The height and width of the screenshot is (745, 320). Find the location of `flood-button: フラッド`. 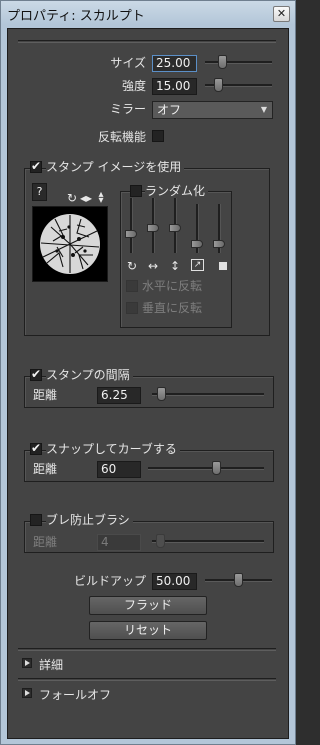

flood-button: フラッド is located at coordinates (148, 605).